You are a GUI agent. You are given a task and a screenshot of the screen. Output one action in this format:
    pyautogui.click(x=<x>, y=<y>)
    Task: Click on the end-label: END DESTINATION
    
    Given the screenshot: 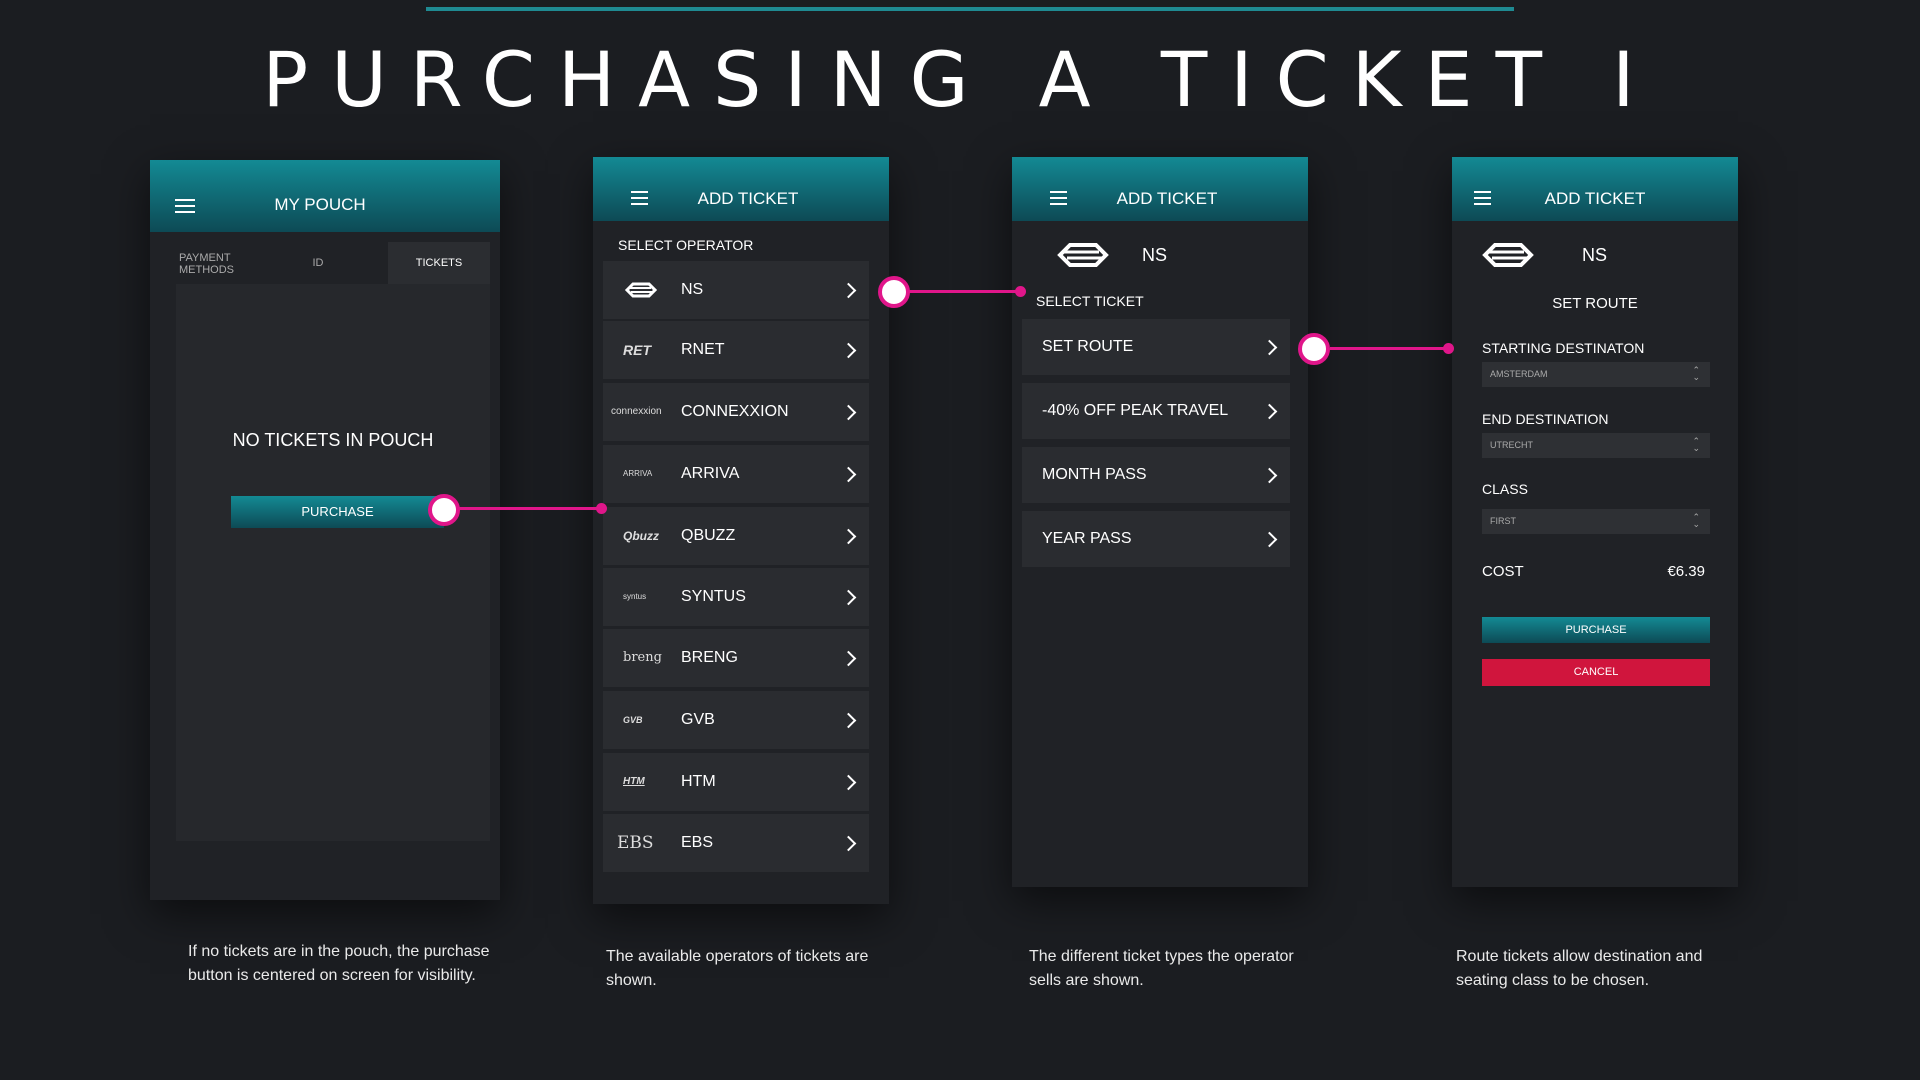 What is the action you would take?
    pyautogui.click(x=1545, y=419)
    